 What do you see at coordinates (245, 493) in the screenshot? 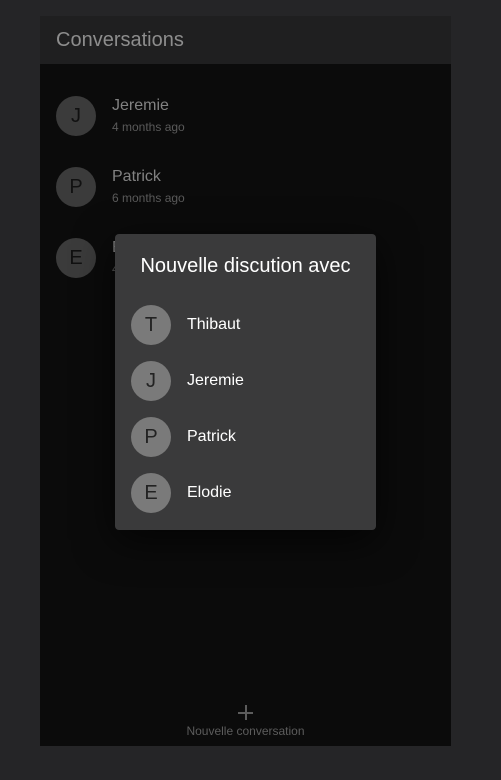
I see `contact-item-elodie: E Elodie` at bounding box center [245, 493].